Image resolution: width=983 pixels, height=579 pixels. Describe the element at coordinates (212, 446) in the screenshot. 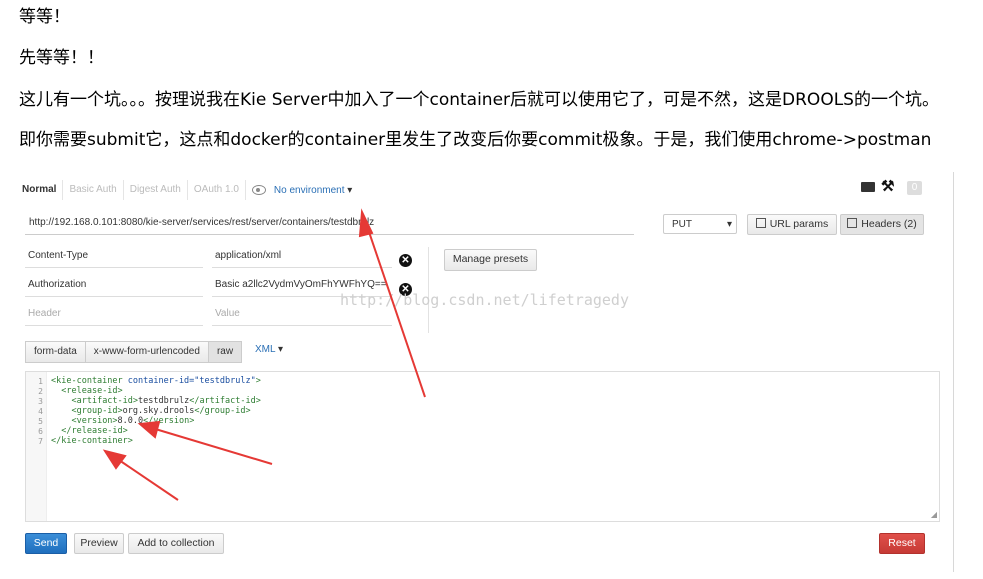

I see `red-arrow-release-id` at that location.